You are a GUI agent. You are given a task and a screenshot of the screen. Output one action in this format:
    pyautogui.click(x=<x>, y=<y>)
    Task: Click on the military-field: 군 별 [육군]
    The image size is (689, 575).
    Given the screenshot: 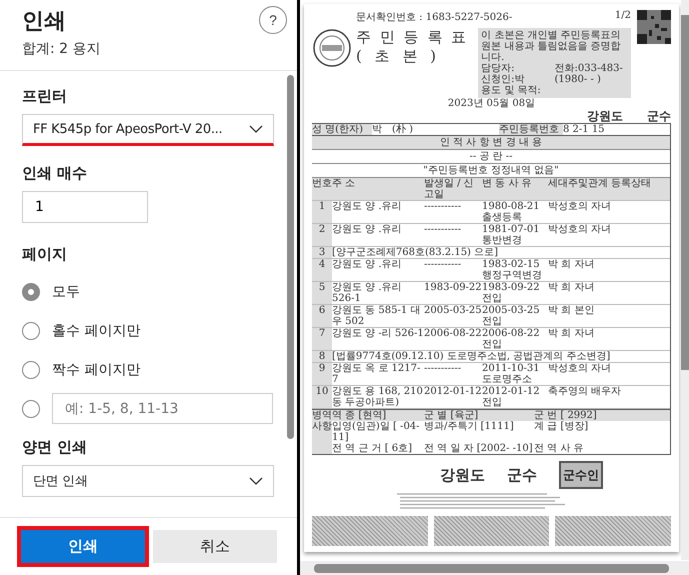 What is the action you would take?
    pyautogui.click(x=479, y=415)
    